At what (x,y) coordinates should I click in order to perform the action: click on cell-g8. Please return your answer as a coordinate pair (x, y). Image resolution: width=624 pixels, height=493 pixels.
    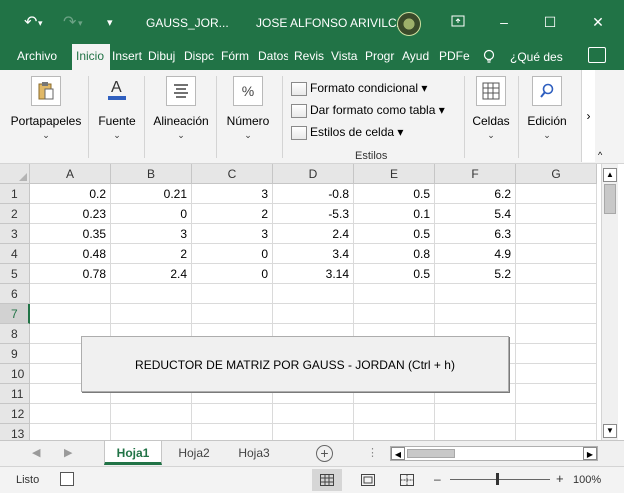
    Looking at the image, I should click on (556, 334).